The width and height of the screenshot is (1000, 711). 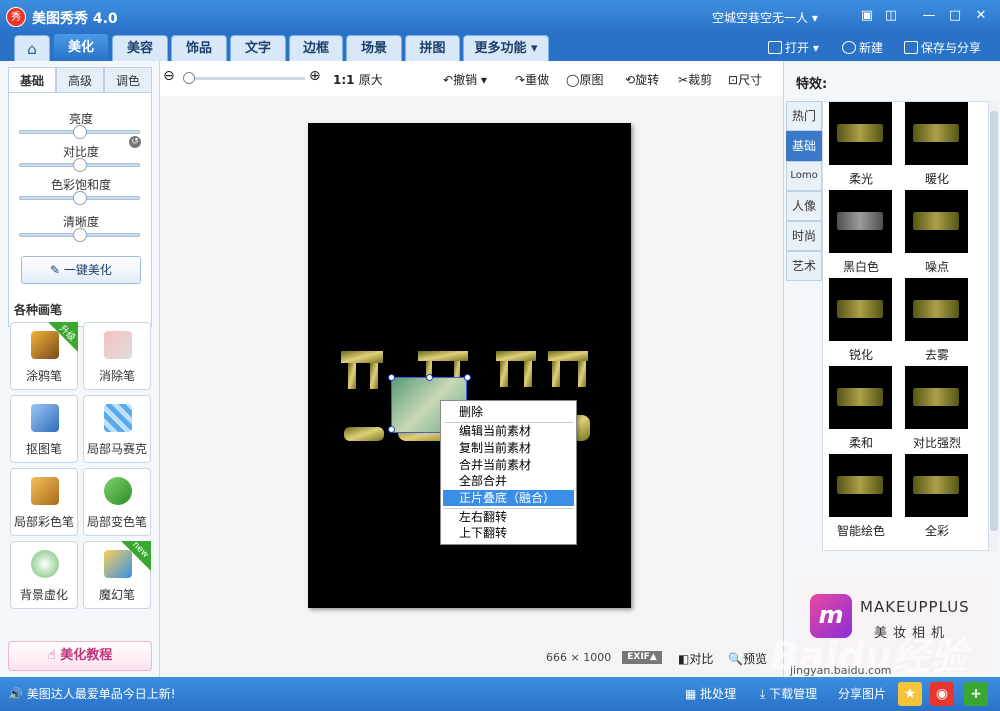 I want to click on subtab-advanced: 高级, so click(x=80, y=80).